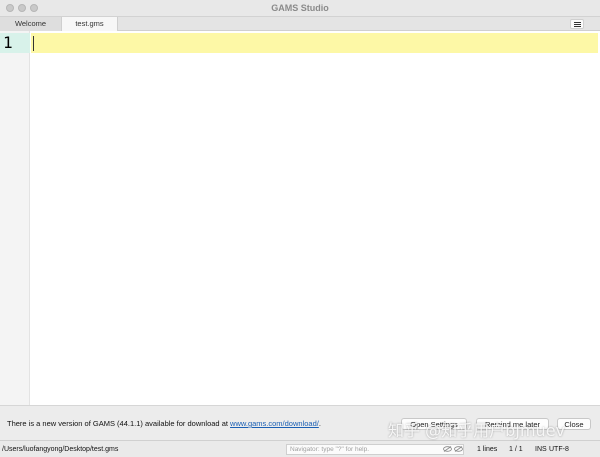  Describe the element at coordinates (577, 24) in the screenshot. I see `menu-icon` at that location.